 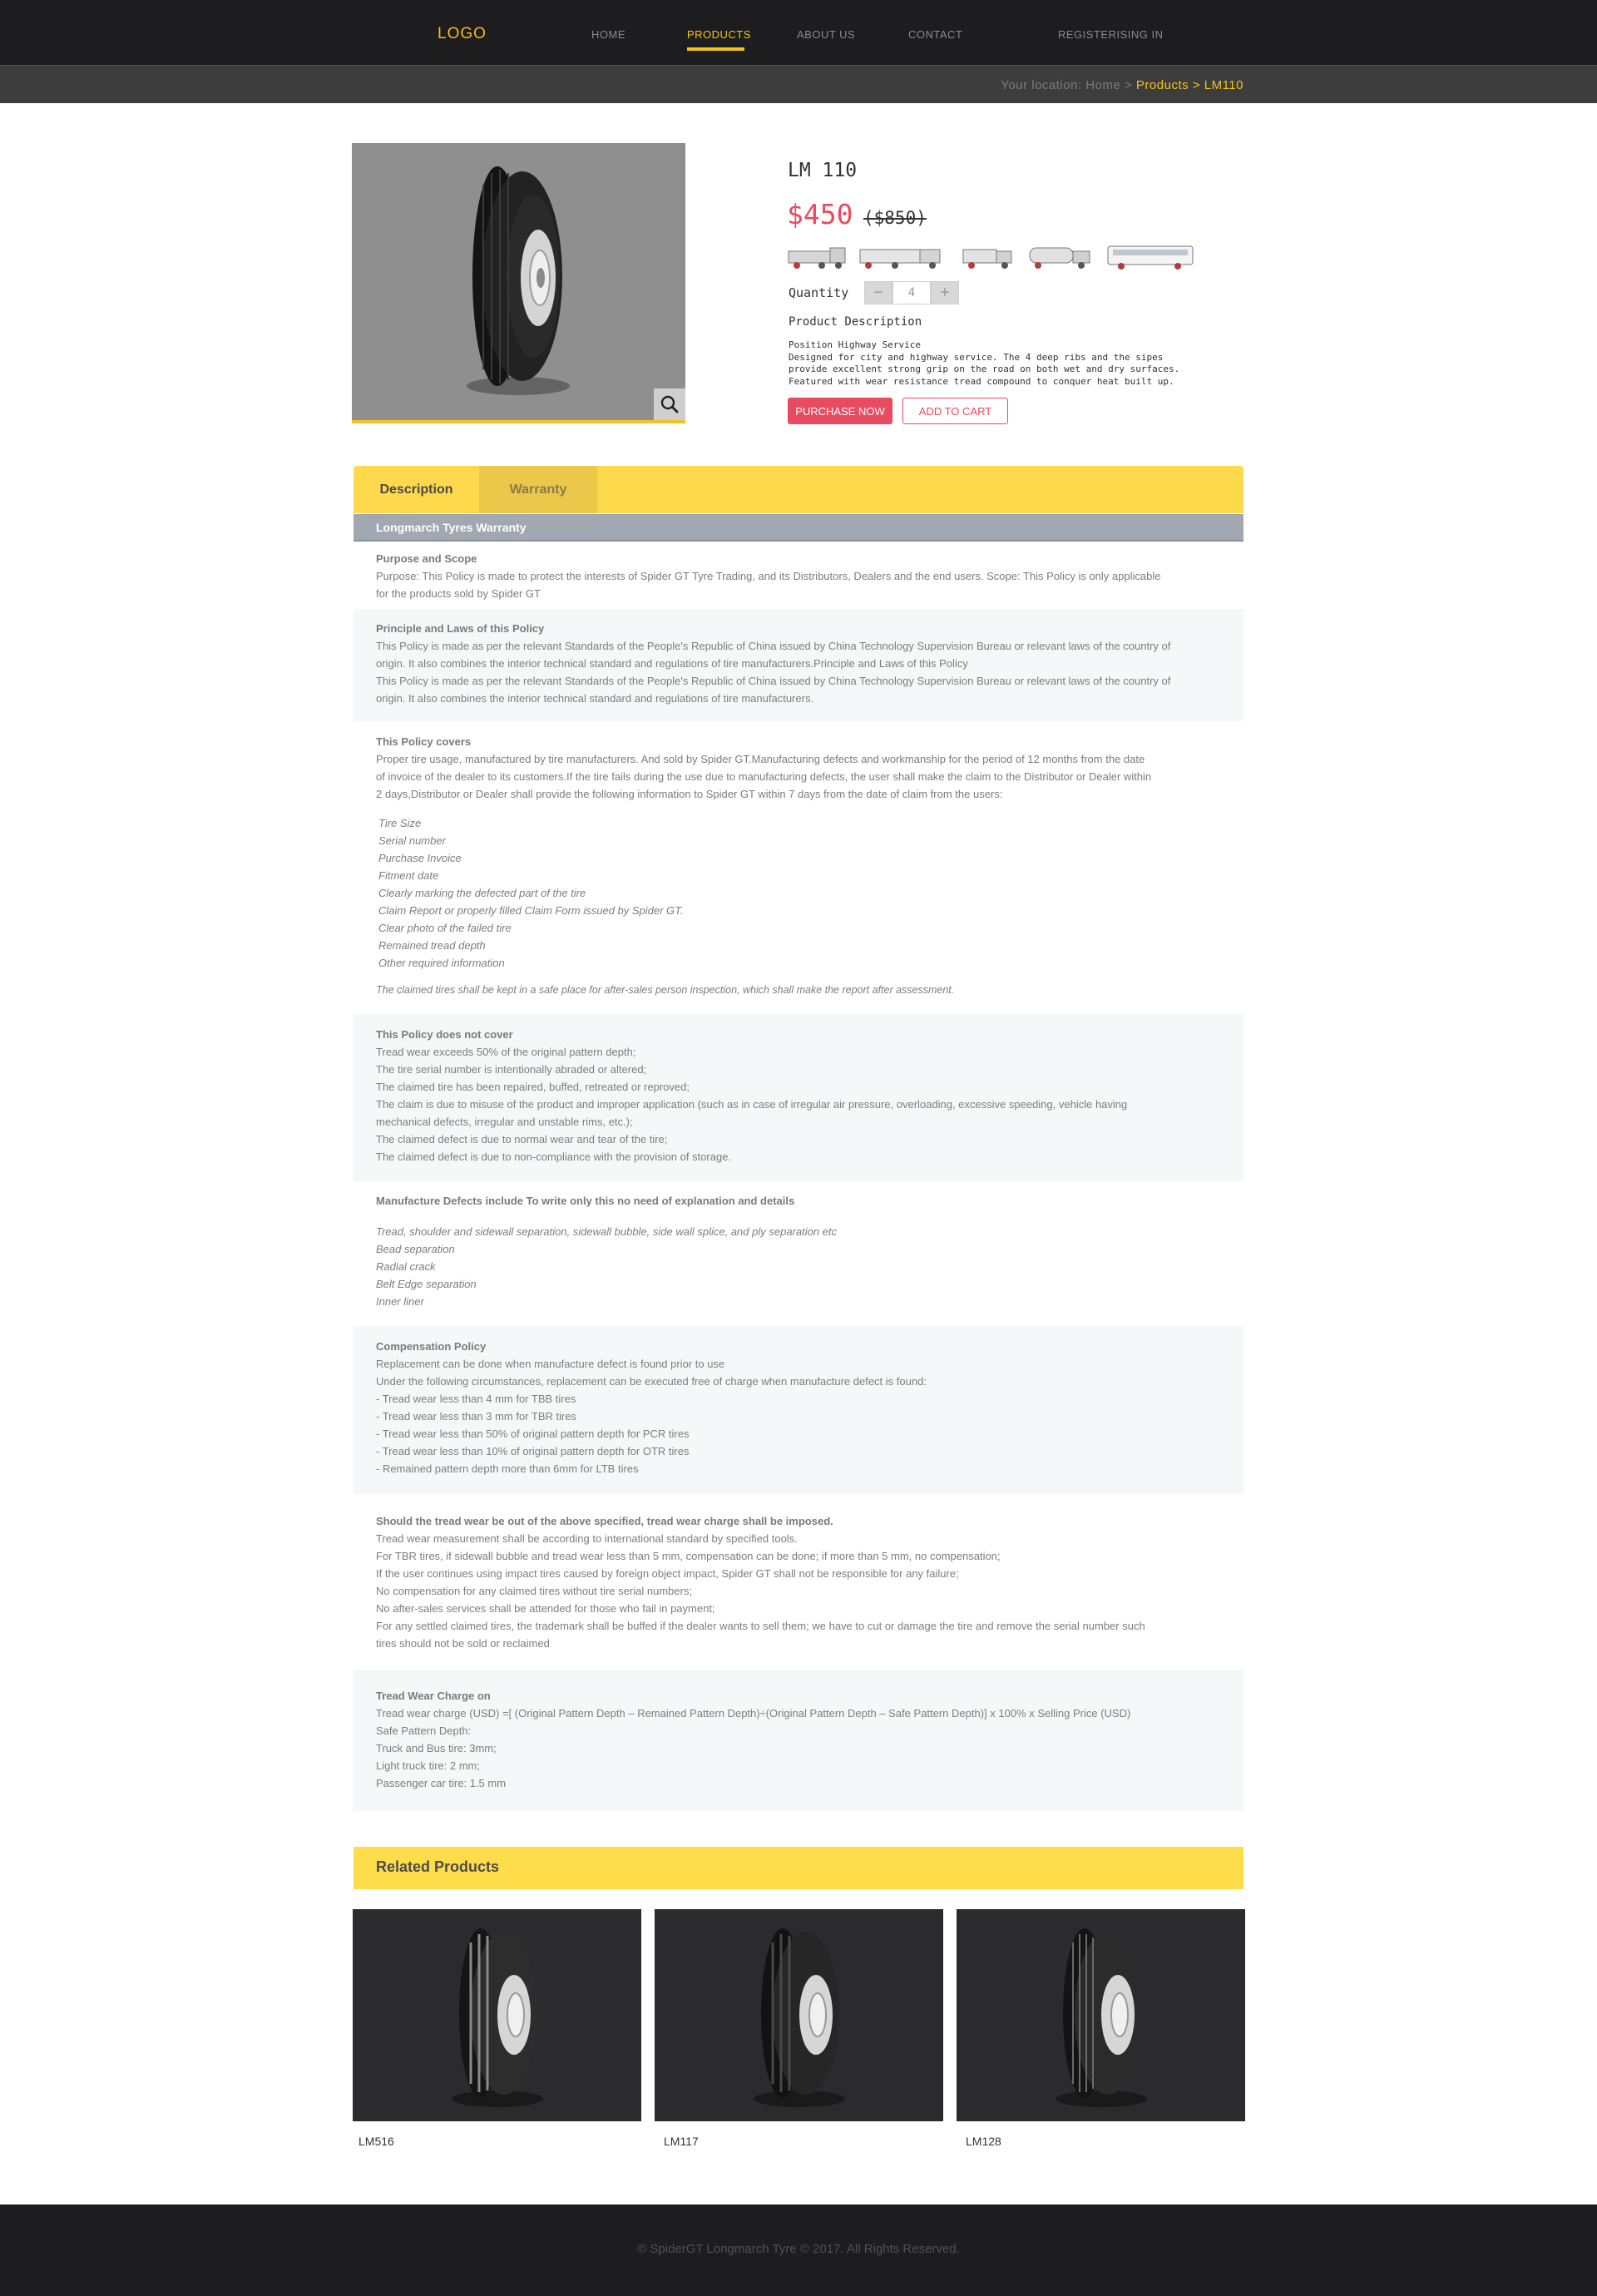 What do you see at coordinates (840, 411) in the screenshot?
I see `purchase-now-button: PURCHASE NOW` at bounding box center [840, 411].